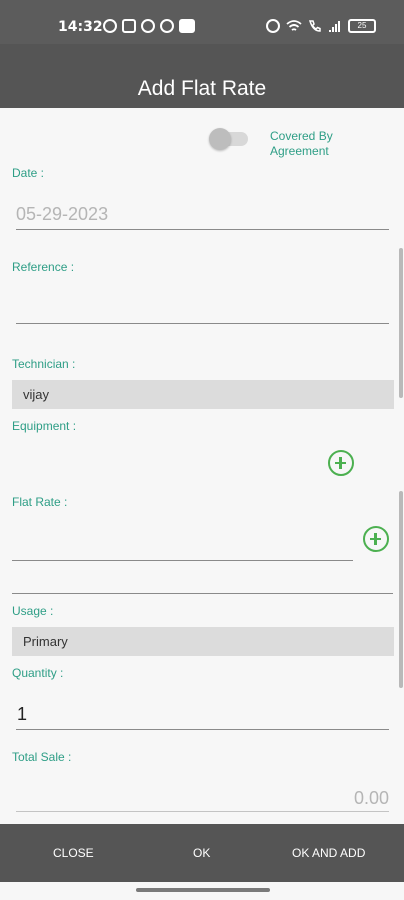 This screenshot has height=900, width=404. I want to click on covered-by-agreement-toggle, so click(228, 139).